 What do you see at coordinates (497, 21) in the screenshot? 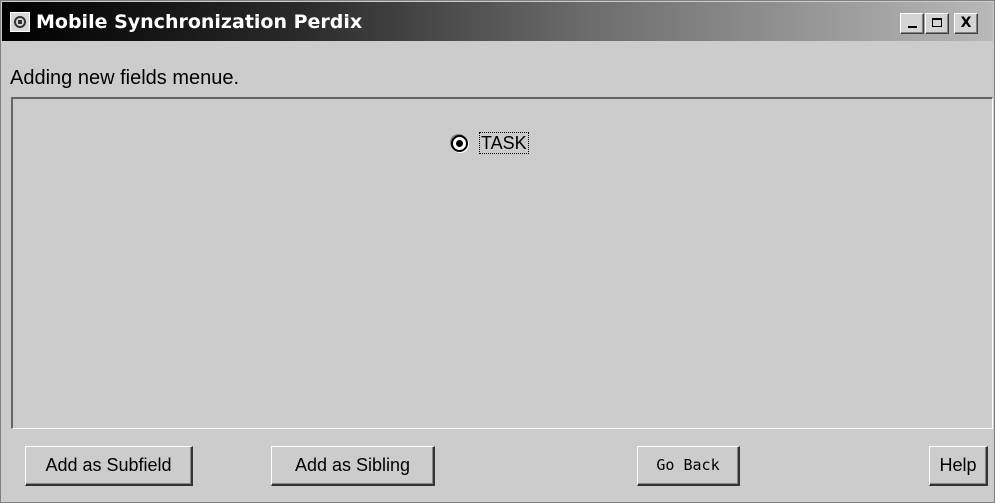
I see `title-bar: Mobile Synchronization Perdix X` at bounding box center [497, 21].